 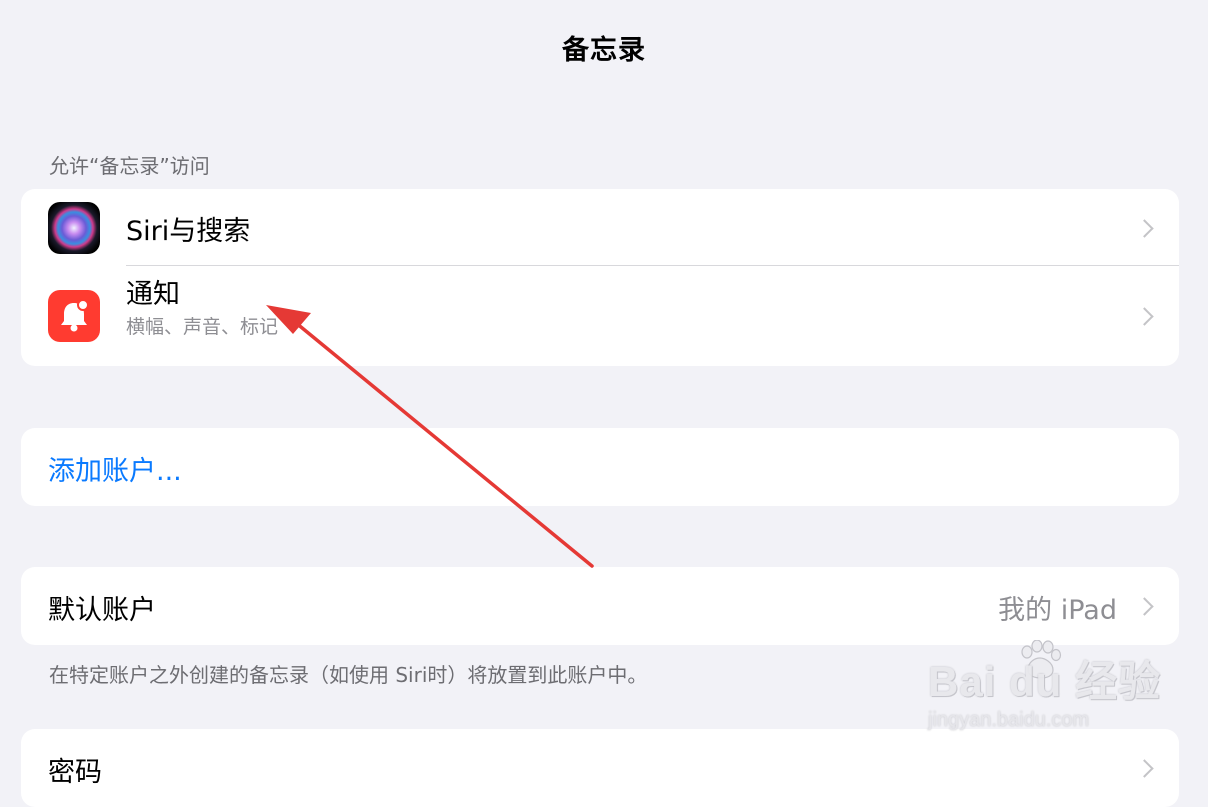 What do you see at coordinates (75, 772) in the screenshot?
I see `password-label: 密码` at bounding box center [75, 772].